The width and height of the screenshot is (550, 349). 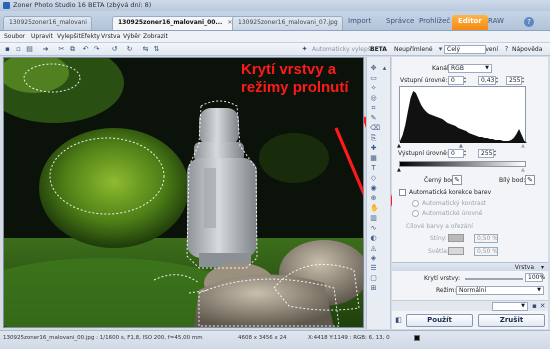 What do you see at coordinates (131, 36) in the screenshot?
I see `menu-item-selection: Výběr` at bounding box center [131, 36].